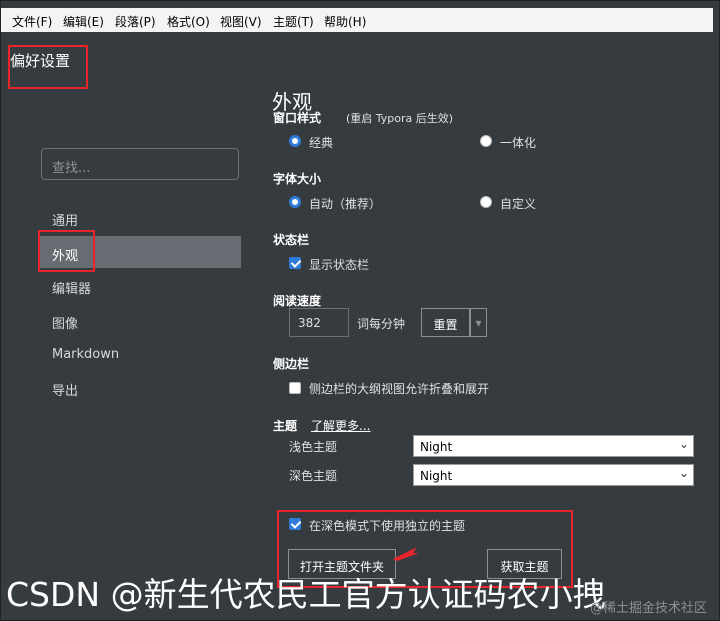 The width and height of the screenshot is (720, 621). I want to click on watermark-text: CSDN @新生代农民工官方认证码农小拽, so click(306, 594).